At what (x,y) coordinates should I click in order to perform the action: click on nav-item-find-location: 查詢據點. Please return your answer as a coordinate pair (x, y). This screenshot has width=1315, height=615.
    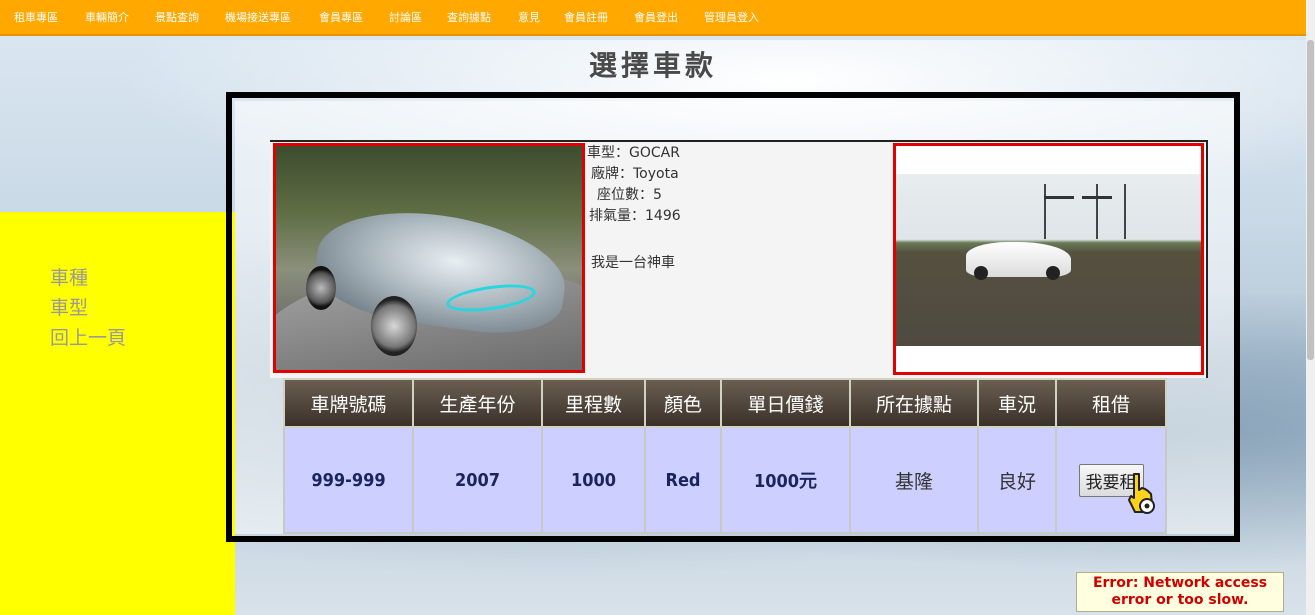
    Looking at the image, I should click on (482, 17).